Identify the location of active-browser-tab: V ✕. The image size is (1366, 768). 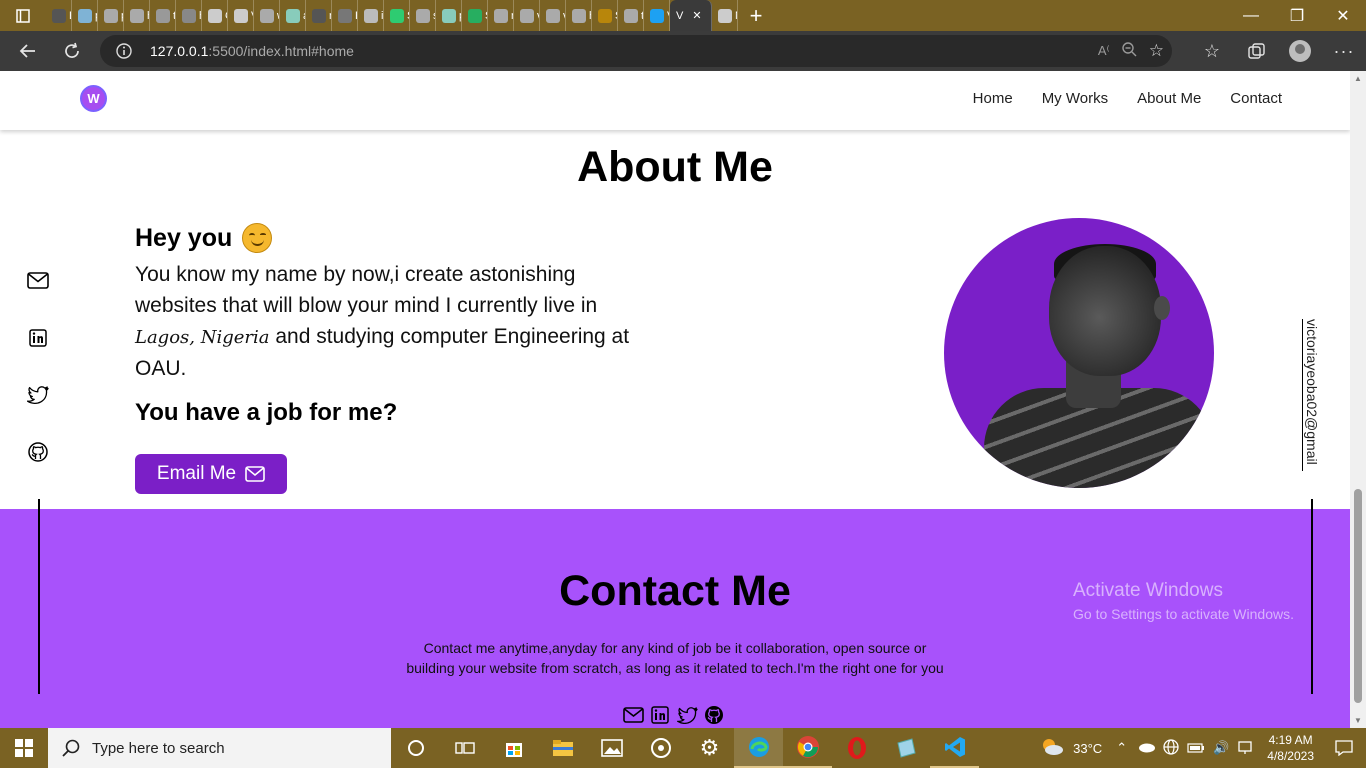
(691, 15).